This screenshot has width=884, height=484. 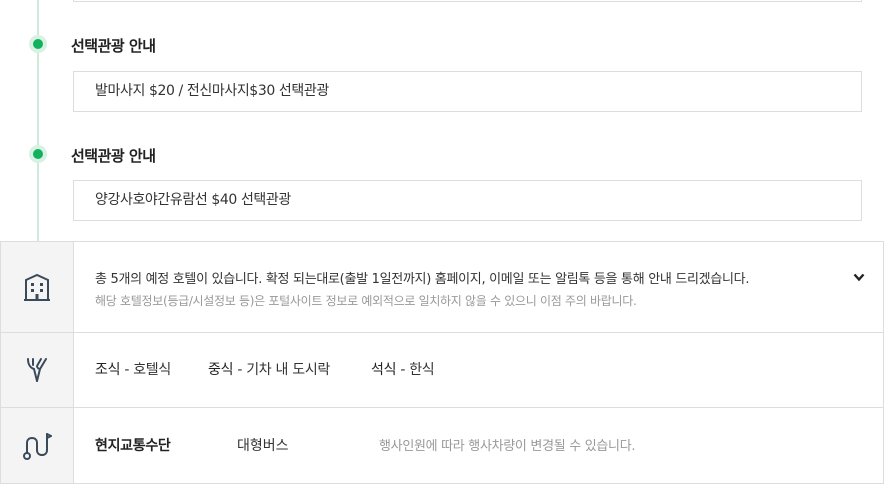 What do you see at coordinates (859, 277) in the screenshot?
I see `chevron-down-icon` at bounding box center [859, 277].